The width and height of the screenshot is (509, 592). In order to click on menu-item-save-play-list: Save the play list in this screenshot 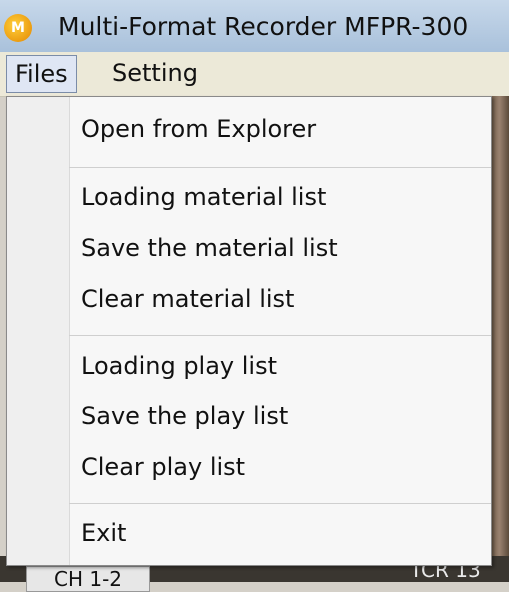, I will do `click(184, 416)`.